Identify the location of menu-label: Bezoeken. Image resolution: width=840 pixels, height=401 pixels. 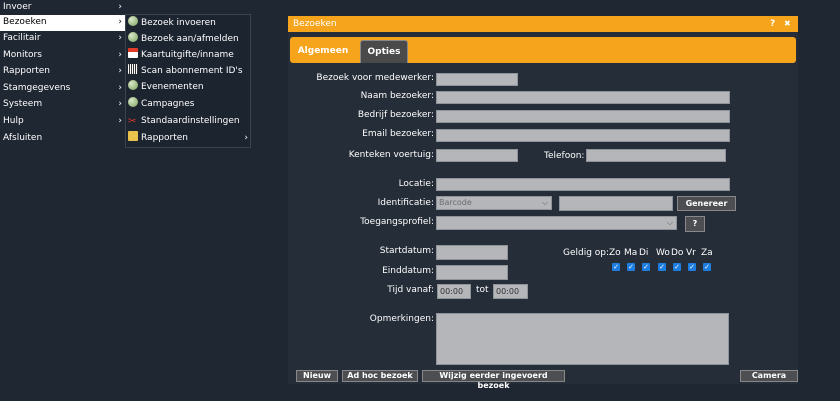
(25, 22).